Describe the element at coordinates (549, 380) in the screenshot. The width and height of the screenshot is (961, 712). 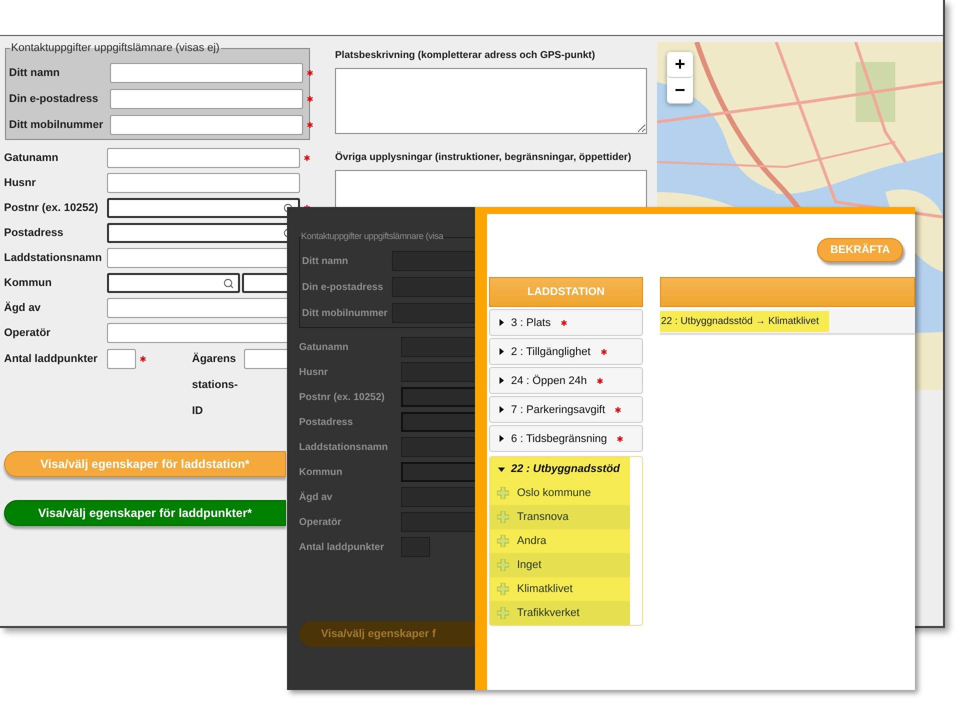
I see `item-label: 24 : Öppen 24h` at that location.